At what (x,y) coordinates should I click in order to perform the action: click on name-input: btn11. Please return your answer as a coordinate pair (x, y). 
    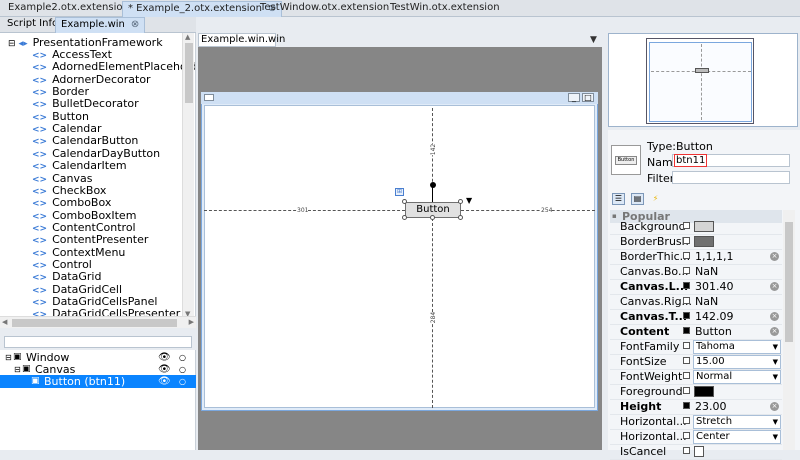
    Looking at the image, I should click on (731, 160).